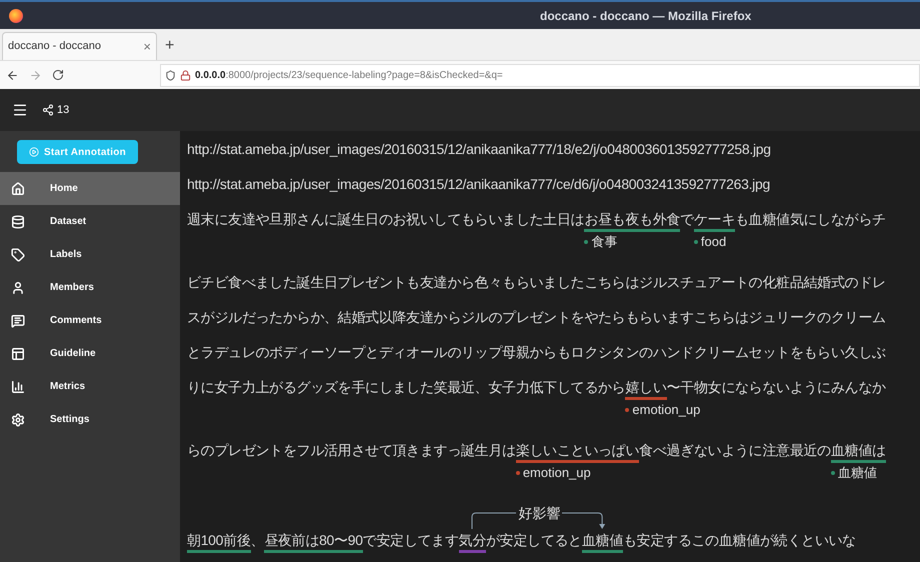  Describe the element at coordinates (90, 287) in the screenshot. I see `sidebar-item: Members` at that location.